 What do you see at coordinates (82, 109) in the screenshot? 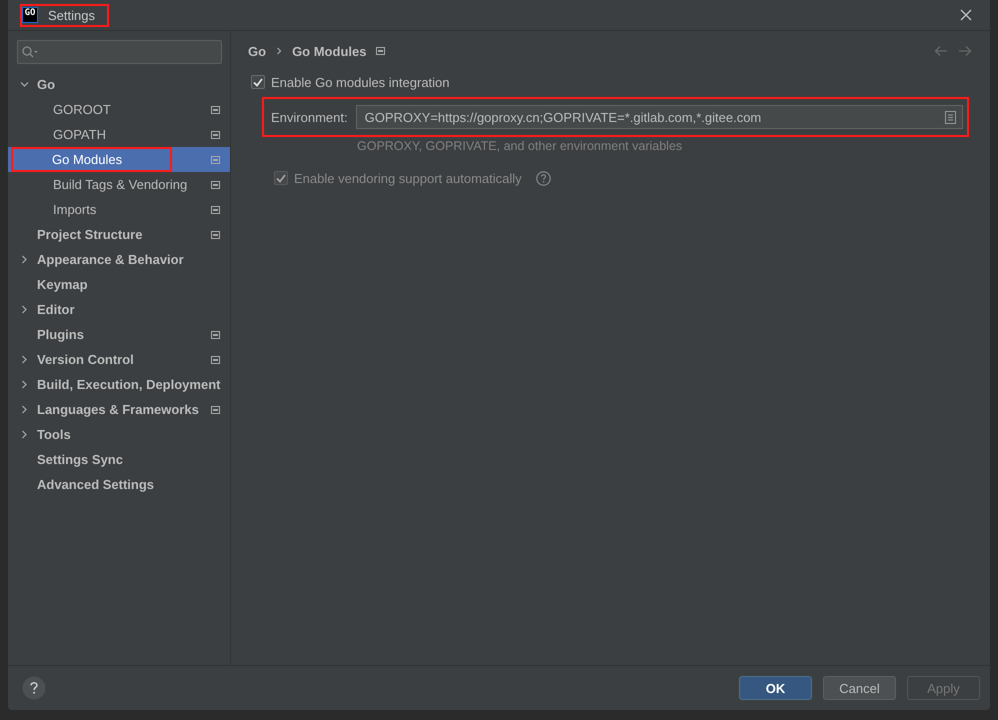
I see `tree-label: GOROOT` at bounding box center [82, 109].